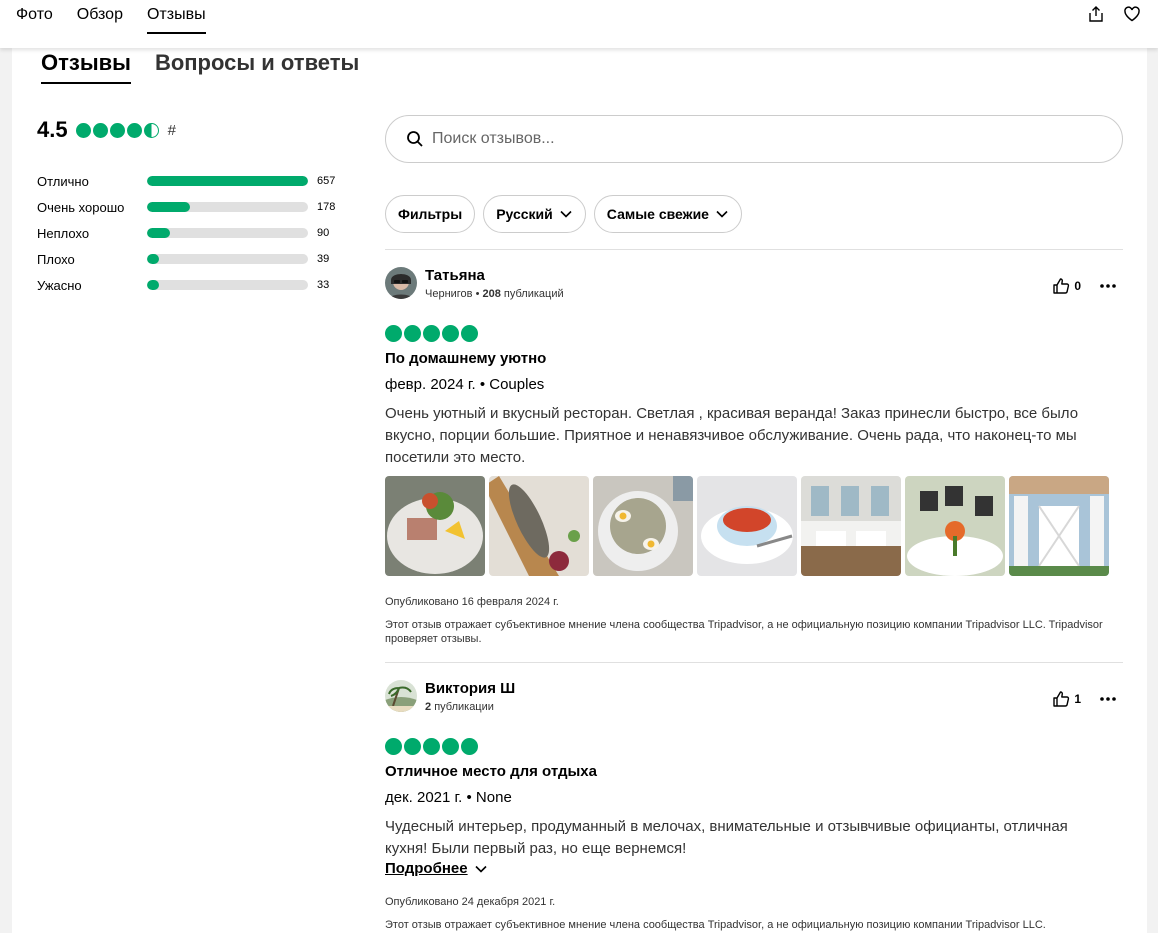  I want to click on user-meta: 2 публикации, so click(470, 707).